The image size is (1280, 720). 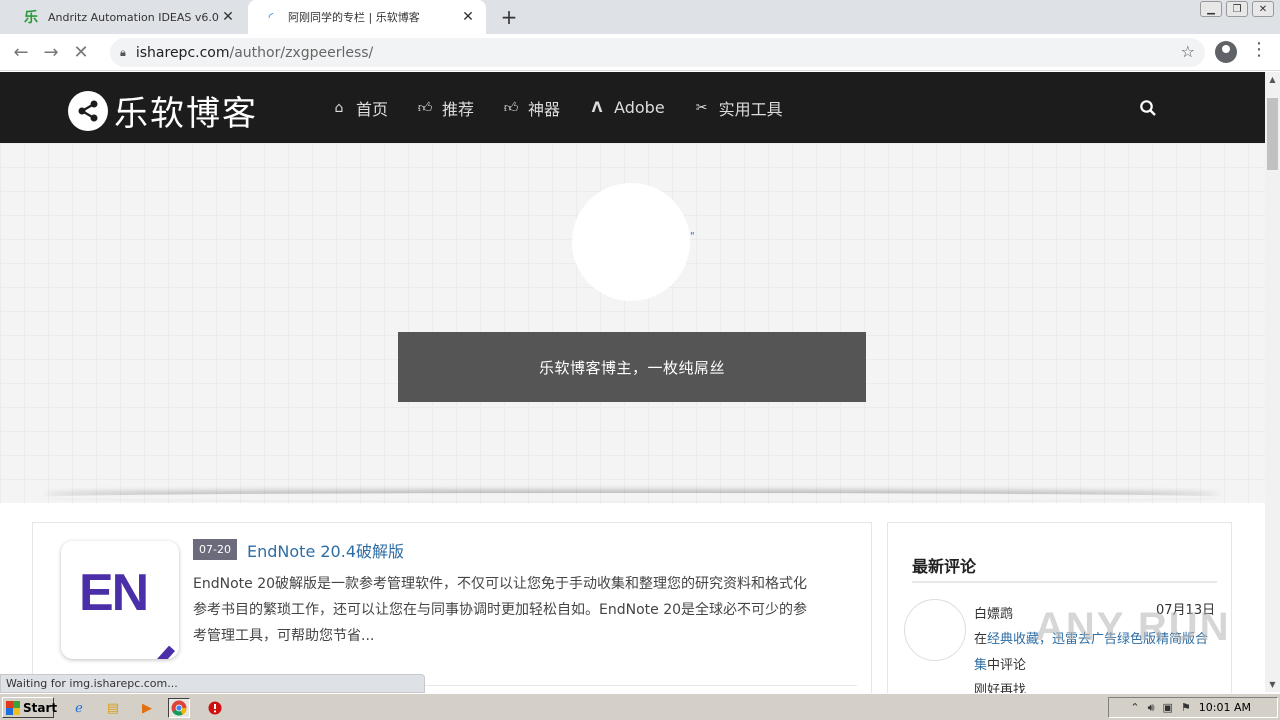 I want to click on share-logo-icon, so click(x=88, y=110).